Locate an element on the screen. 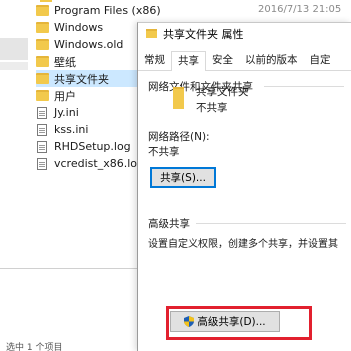 The image size is (351, 351). file-item-wallpaper: 壁纸 is located at coordinates (56, 61).